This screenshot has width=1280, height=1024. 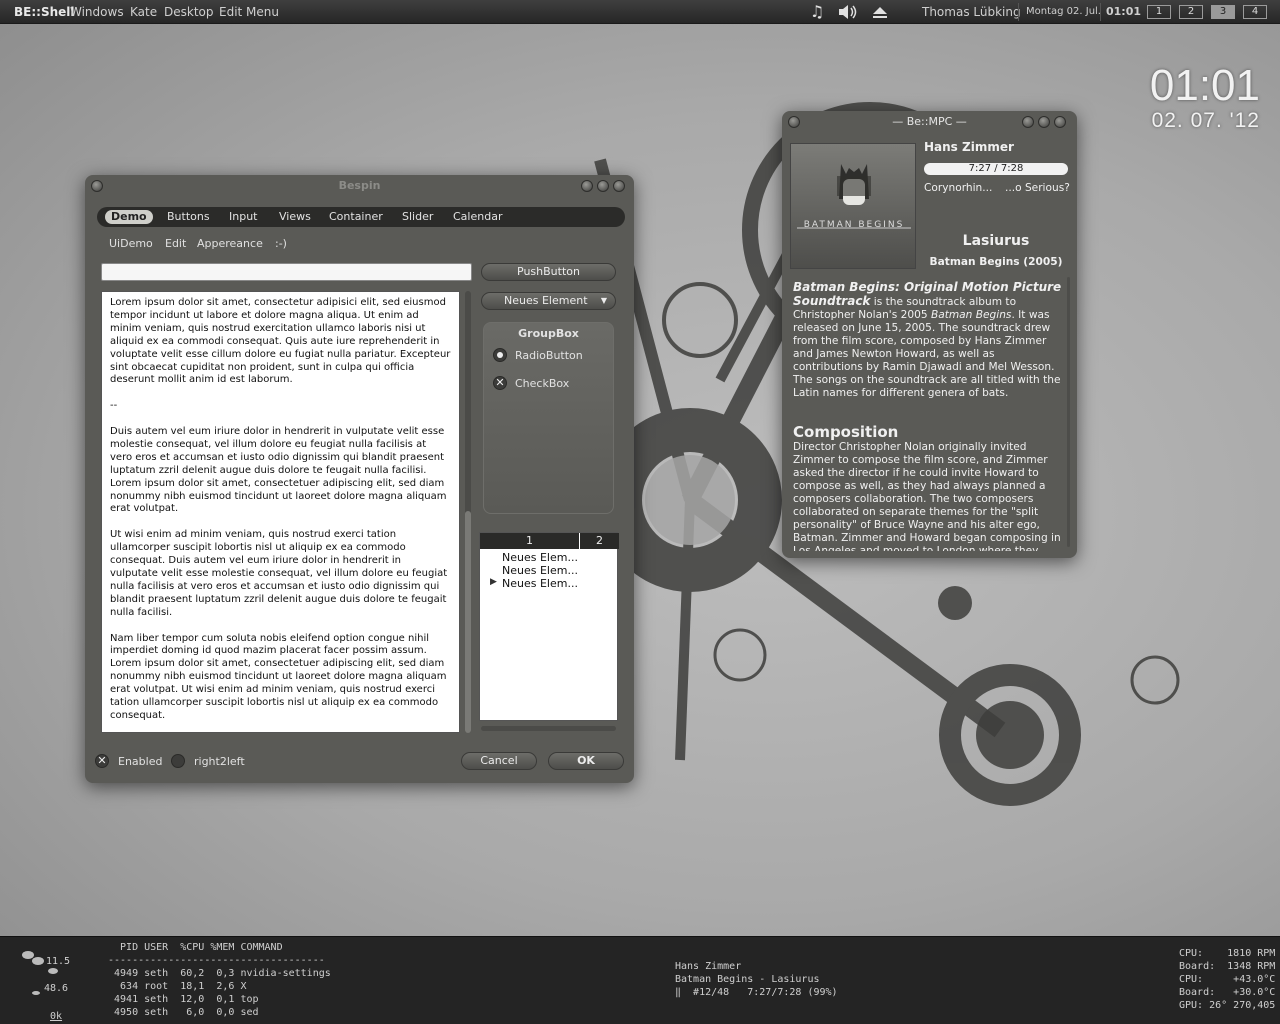 What do you see at coordinates (286, 272) in the screenshot?
I see `line-edit` at bounding box center [286, 272].